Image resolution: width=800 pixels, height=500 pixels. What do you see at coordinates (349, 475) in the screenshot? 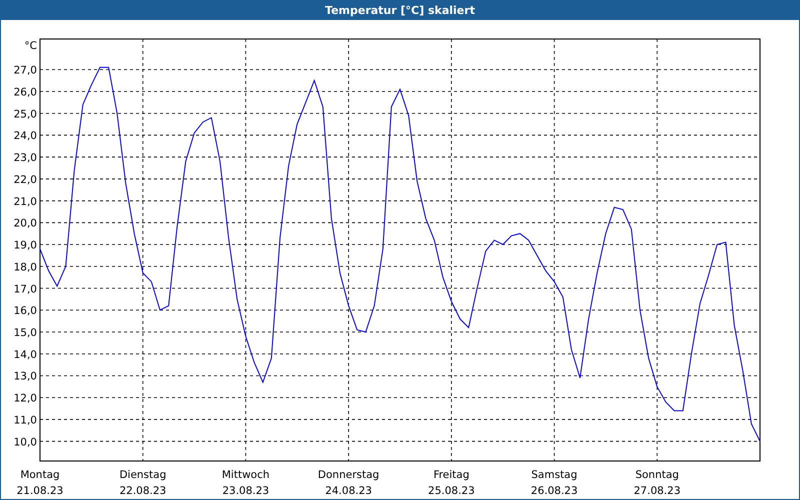
I see `weekday-label: Donnerstag` at bounding box center [349, 475].